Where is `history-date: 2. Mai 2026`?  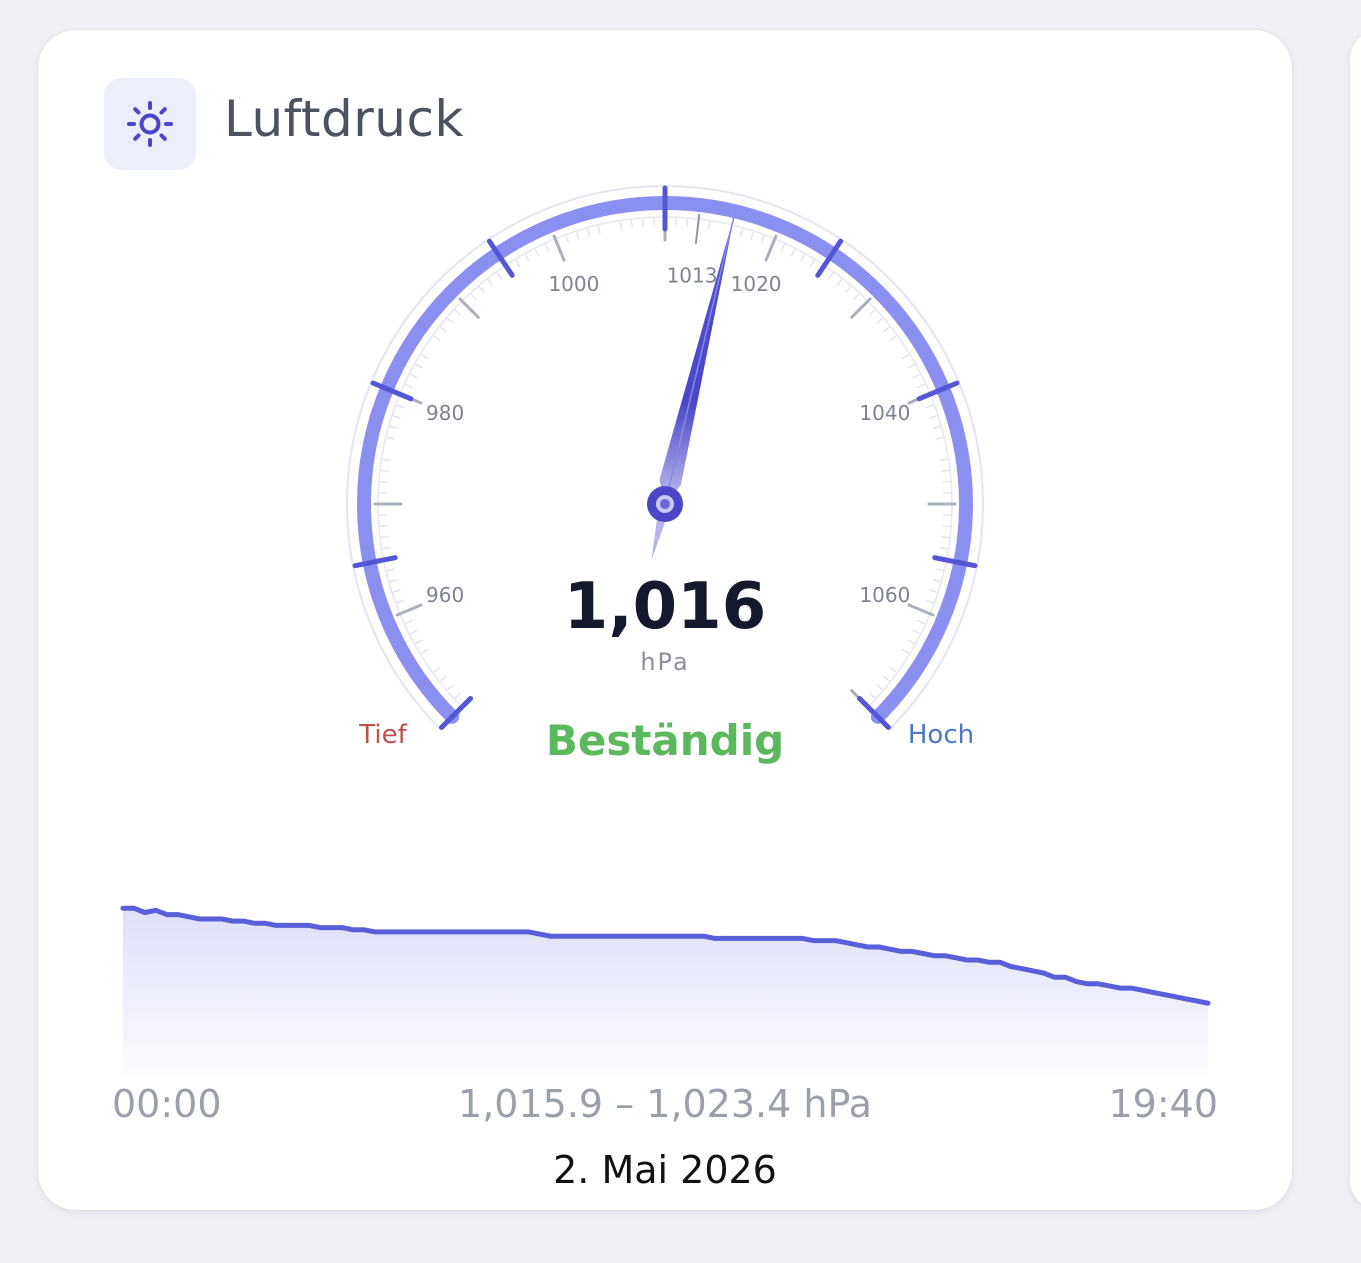
history-date: 2. Mai 2026 is located at coordinates (665, 1170).